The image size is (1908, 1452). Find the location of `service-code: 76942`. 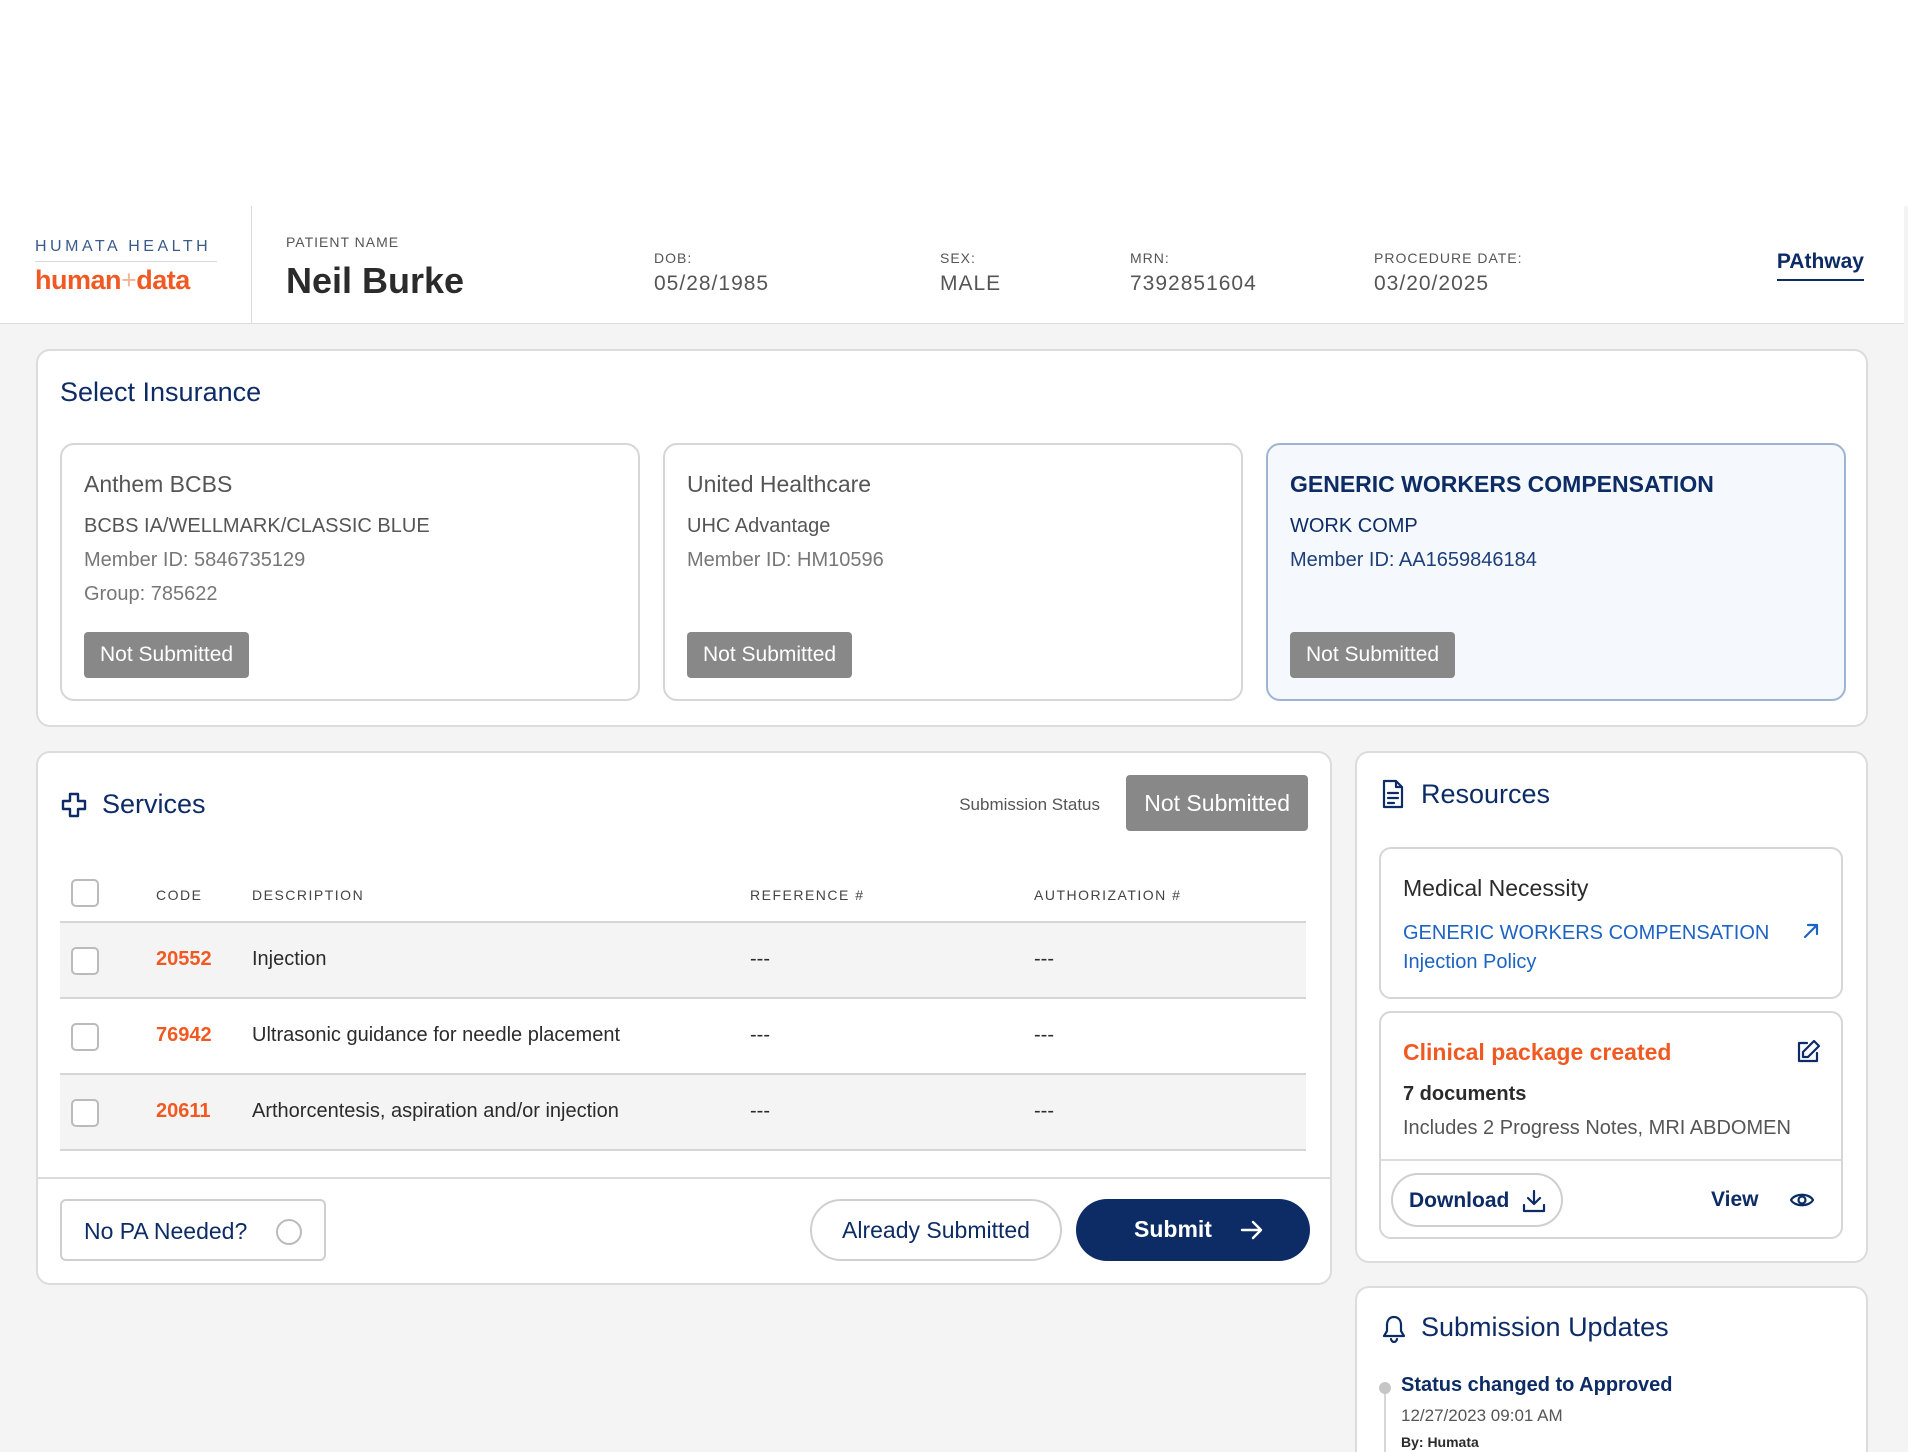

service-code: 76942 is located at coordinates (184, 1035).